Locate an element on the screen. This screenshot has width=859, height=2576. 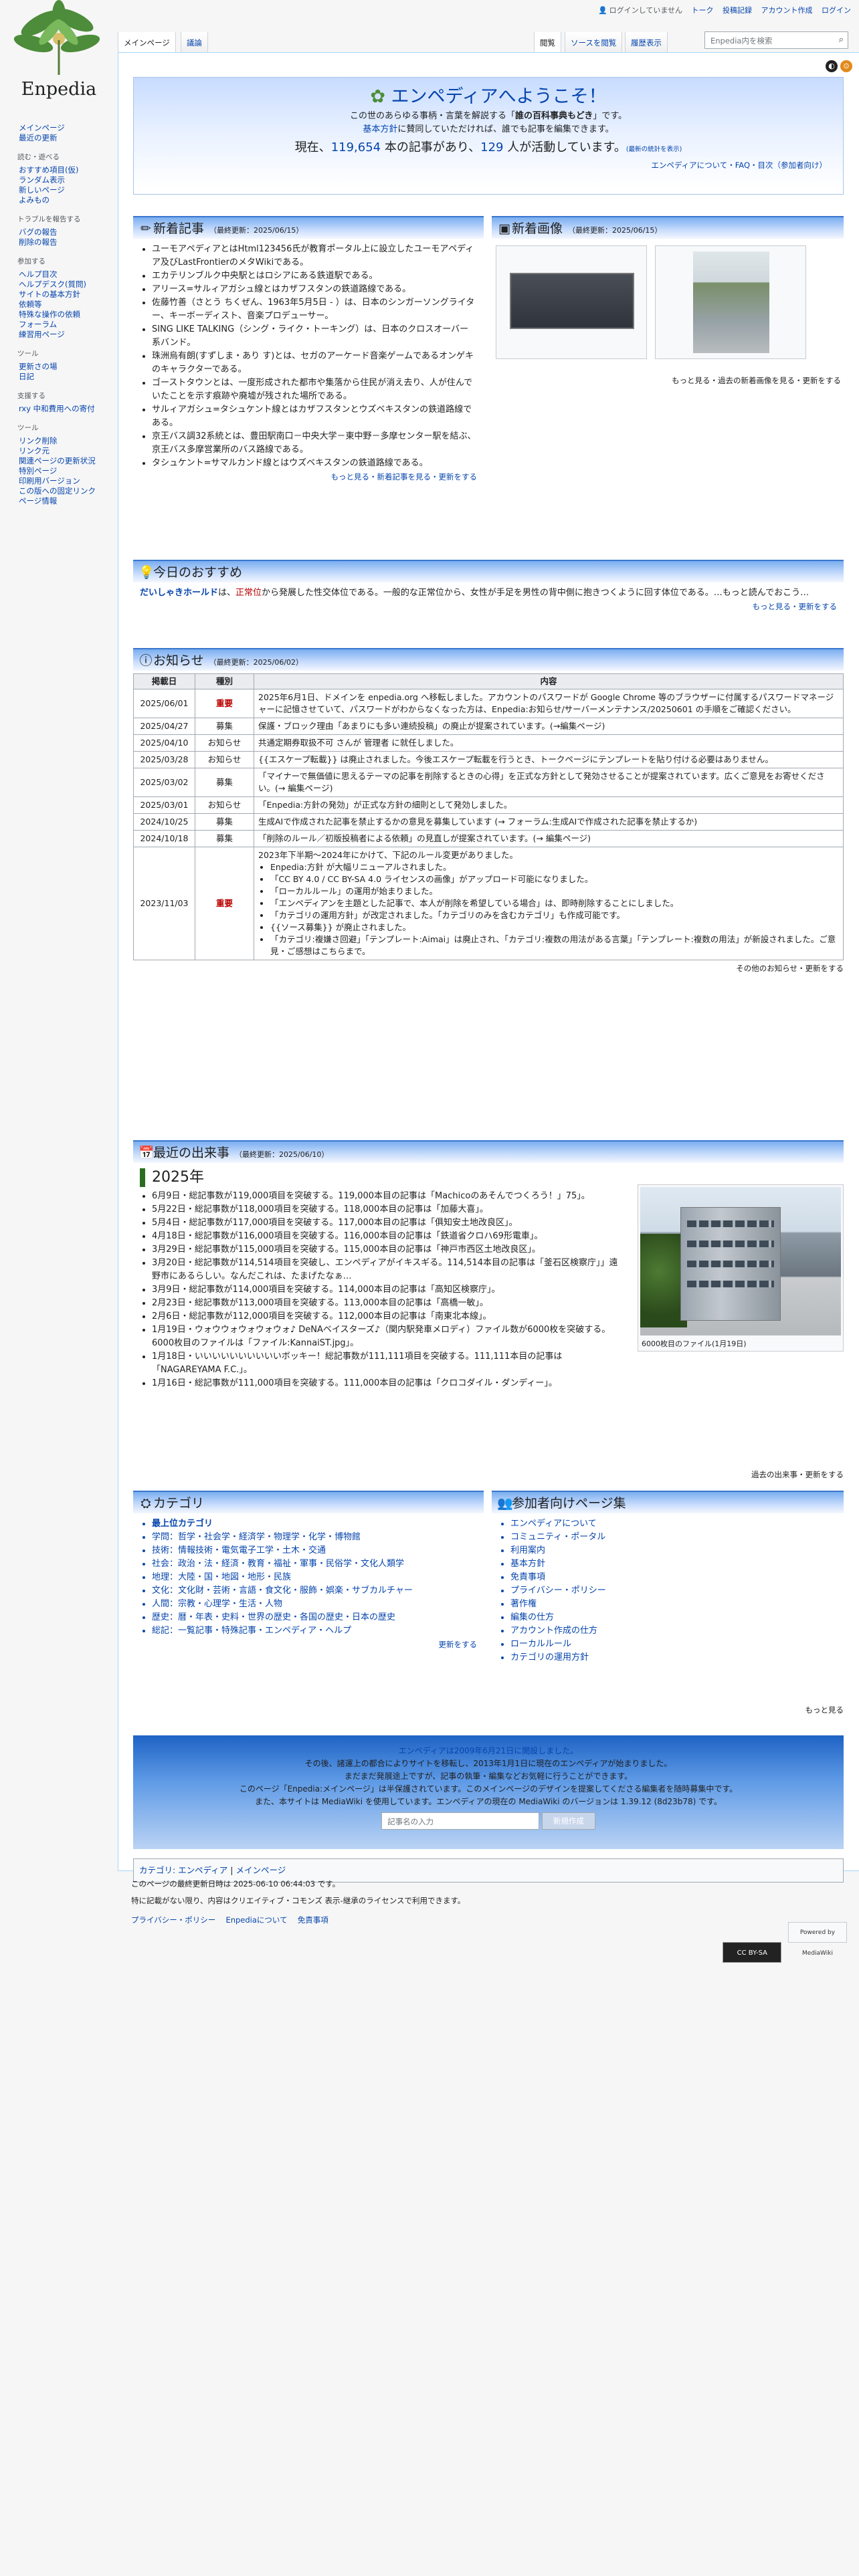
sidebar-item: 練習用ページ is located at coordinates (68, 335).